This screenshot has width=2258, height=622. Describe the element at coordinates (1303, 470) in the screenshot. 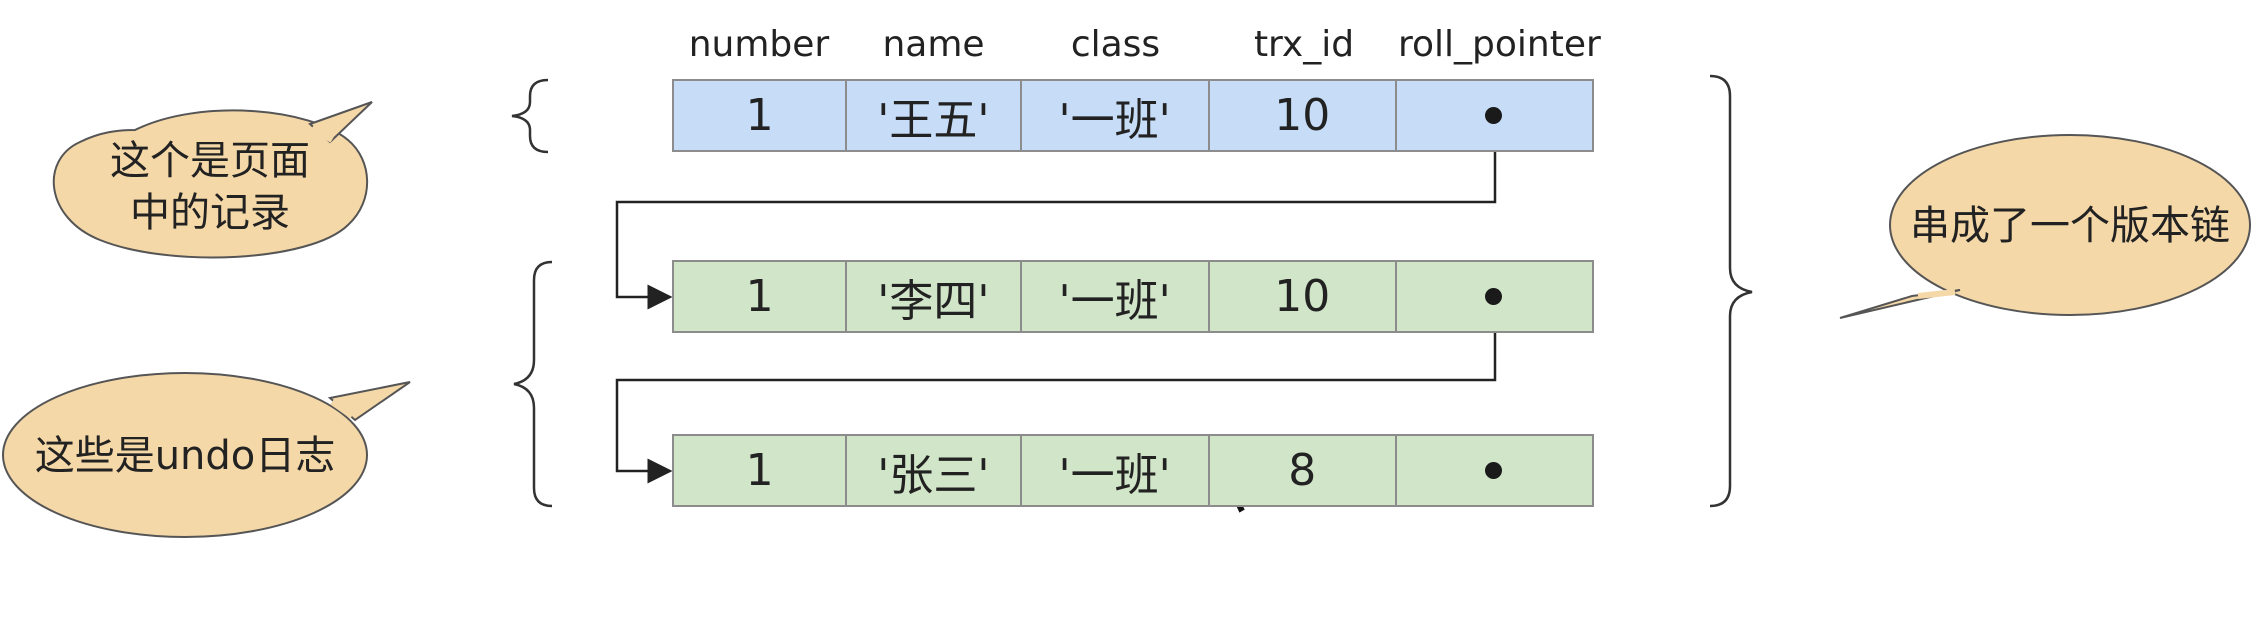

I see `cell-trx-id: 8` at that location.